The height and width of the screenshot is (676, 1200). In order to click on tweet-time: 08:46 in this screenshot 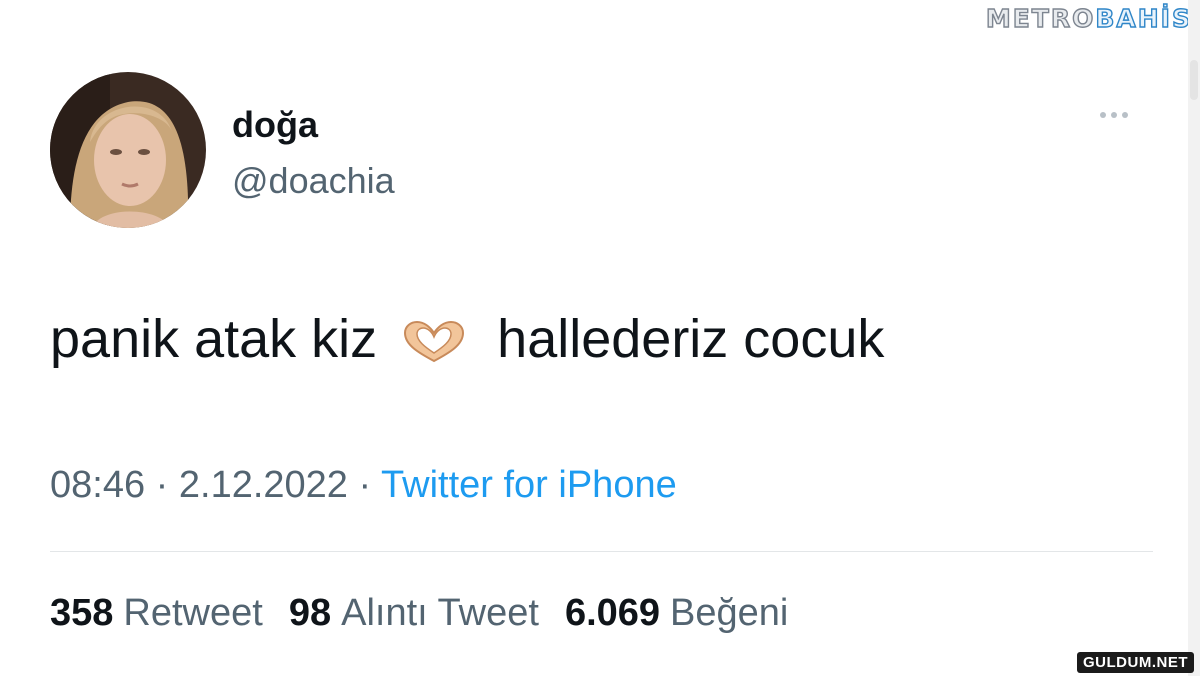, I will do `click(97, 485)`.